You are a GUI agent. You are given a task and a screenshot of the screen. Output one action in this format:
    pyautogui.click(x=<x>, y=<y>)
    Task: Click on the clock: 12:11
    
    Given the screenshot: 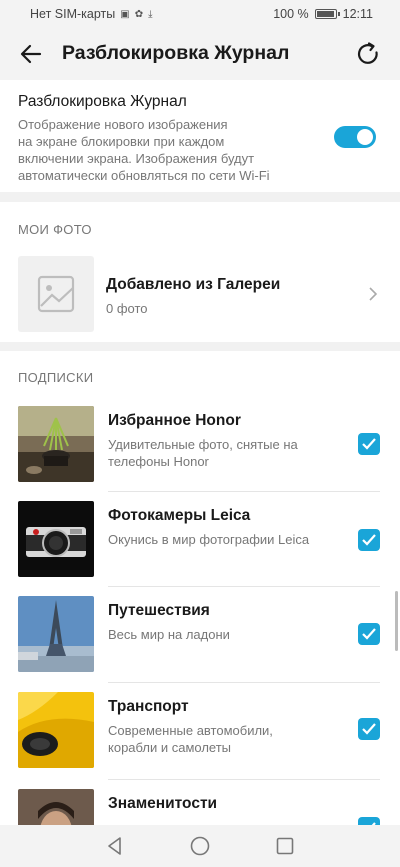 What is the action you would take?
    pyautogui.click(x=357, y=14)
    